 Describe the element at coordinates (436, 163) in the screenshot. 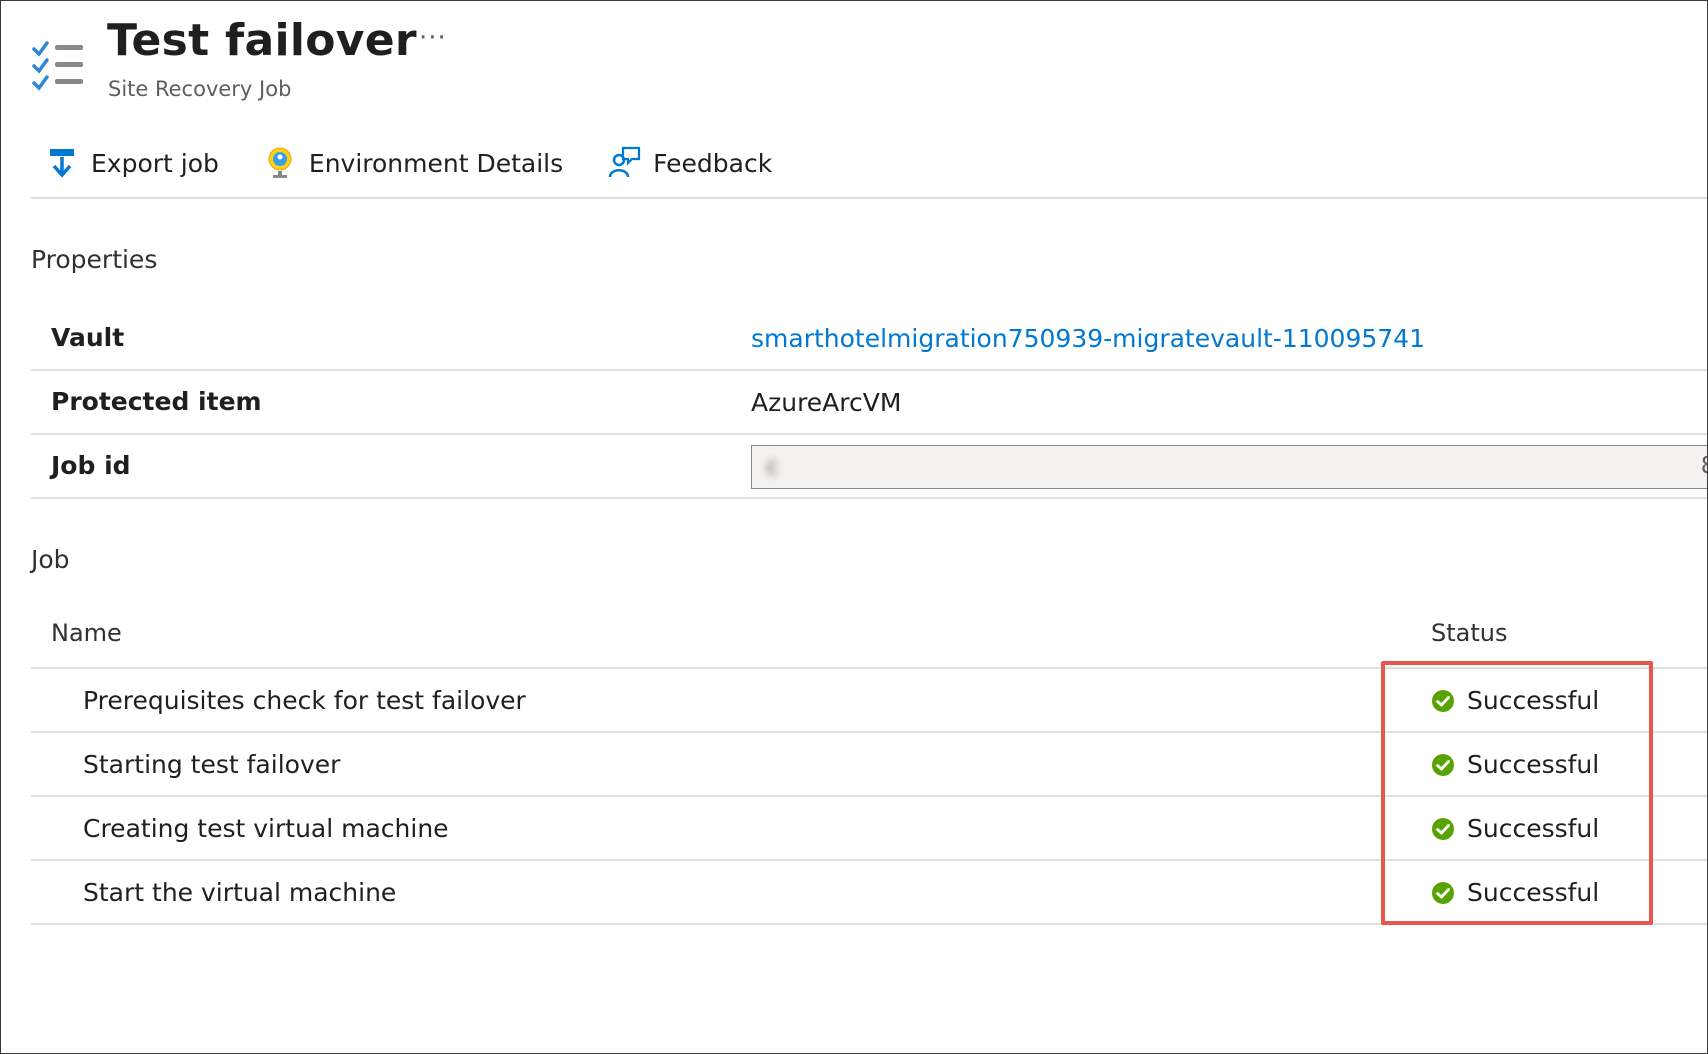

I see `environment-details-label: Environment Details` at that location.